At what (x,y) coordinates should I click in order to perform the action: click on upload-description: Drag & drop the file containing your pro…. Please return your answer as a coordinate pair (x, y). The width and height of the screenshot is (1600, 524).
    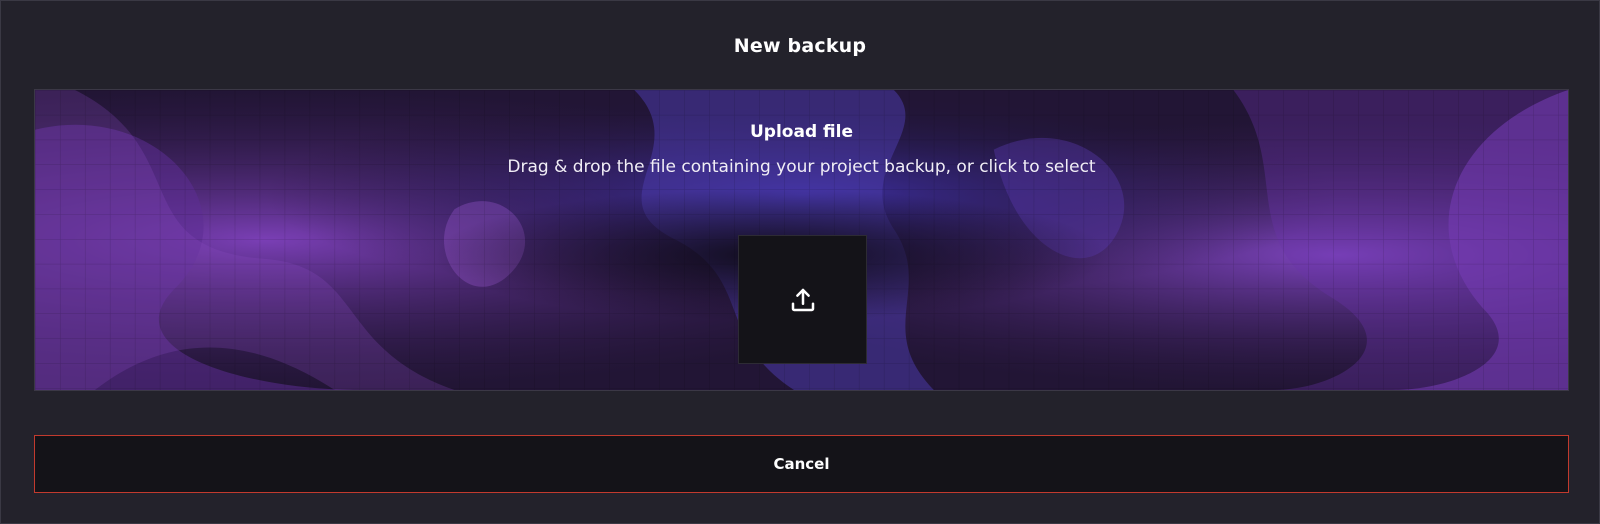
    Looking at the image, I should click on (801, 167).